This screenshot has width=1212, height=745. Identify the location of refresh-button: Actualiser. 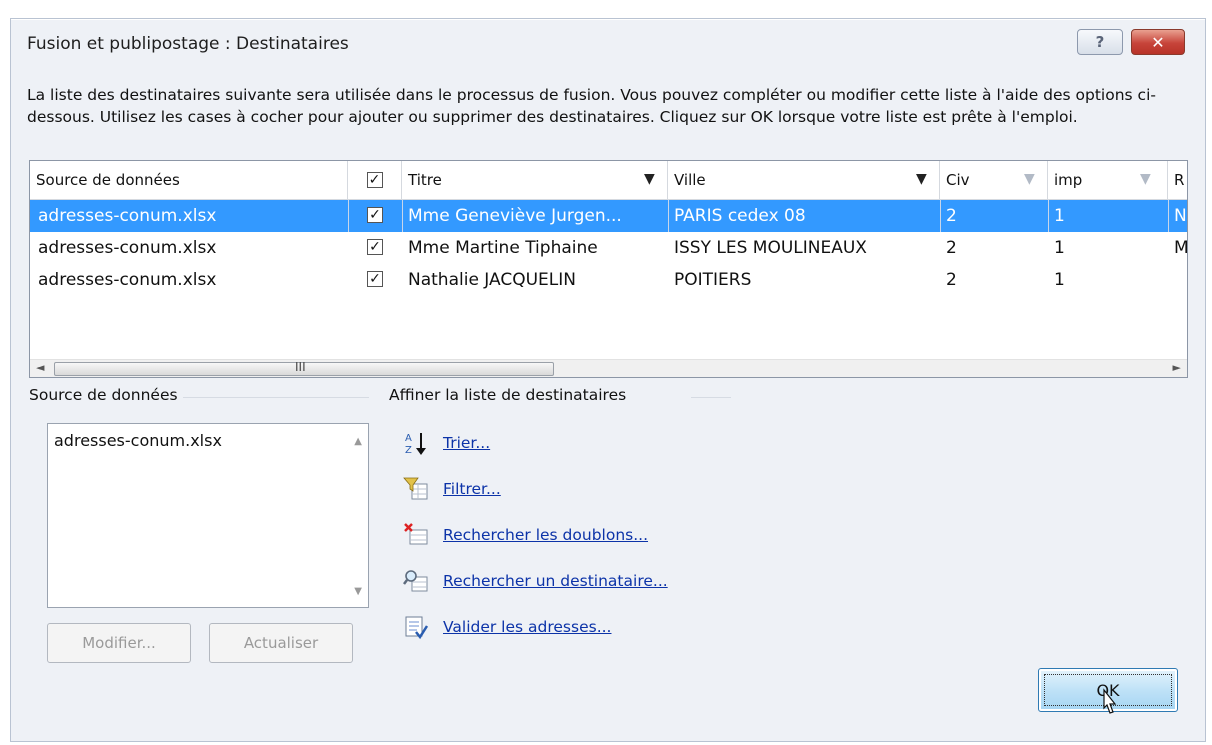
(281, 643).